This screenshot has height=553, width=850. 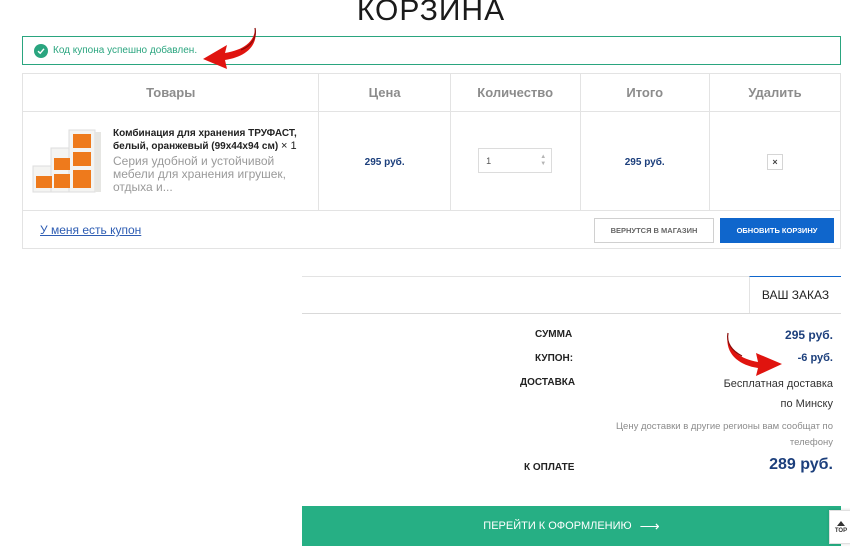 I want to click on tab-your-order: ВАШ ЗАКАЗ, so click(x=795, y=294).